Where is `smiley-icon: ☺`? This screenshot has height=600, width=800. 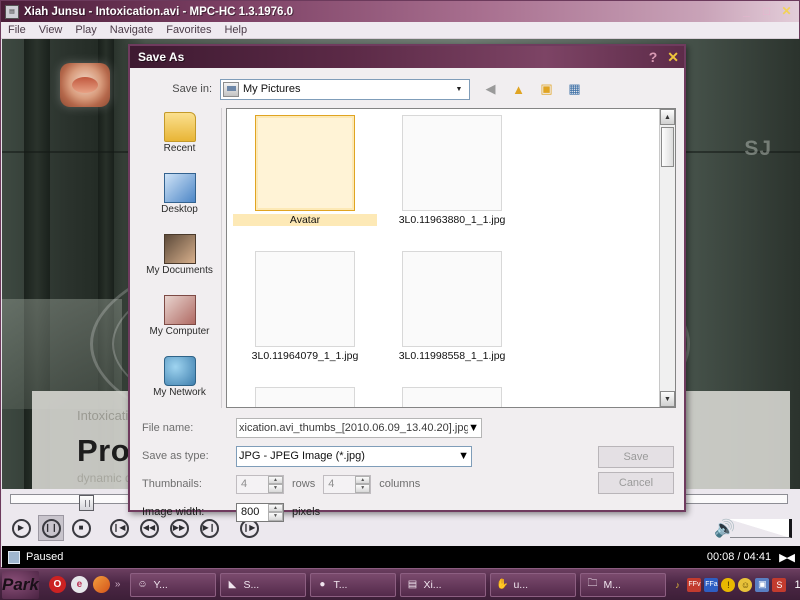 smiley-icon: ☺ is located at coordinates (142, 584).